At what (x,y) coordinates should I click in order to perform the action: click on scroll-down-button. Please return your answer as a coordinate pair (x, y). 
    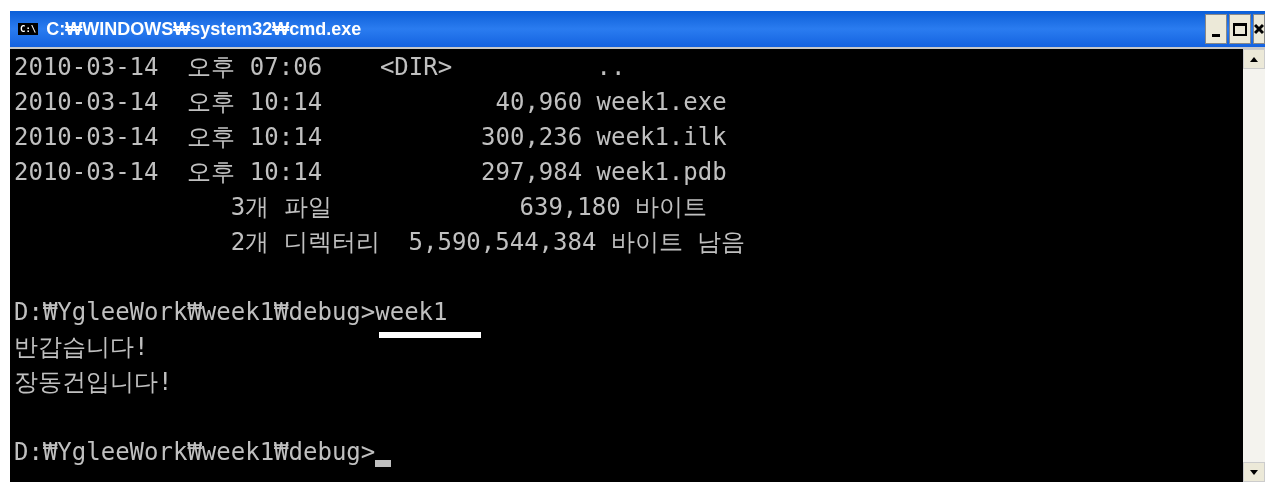
    Looking at the image, I should click on (1254, 472).